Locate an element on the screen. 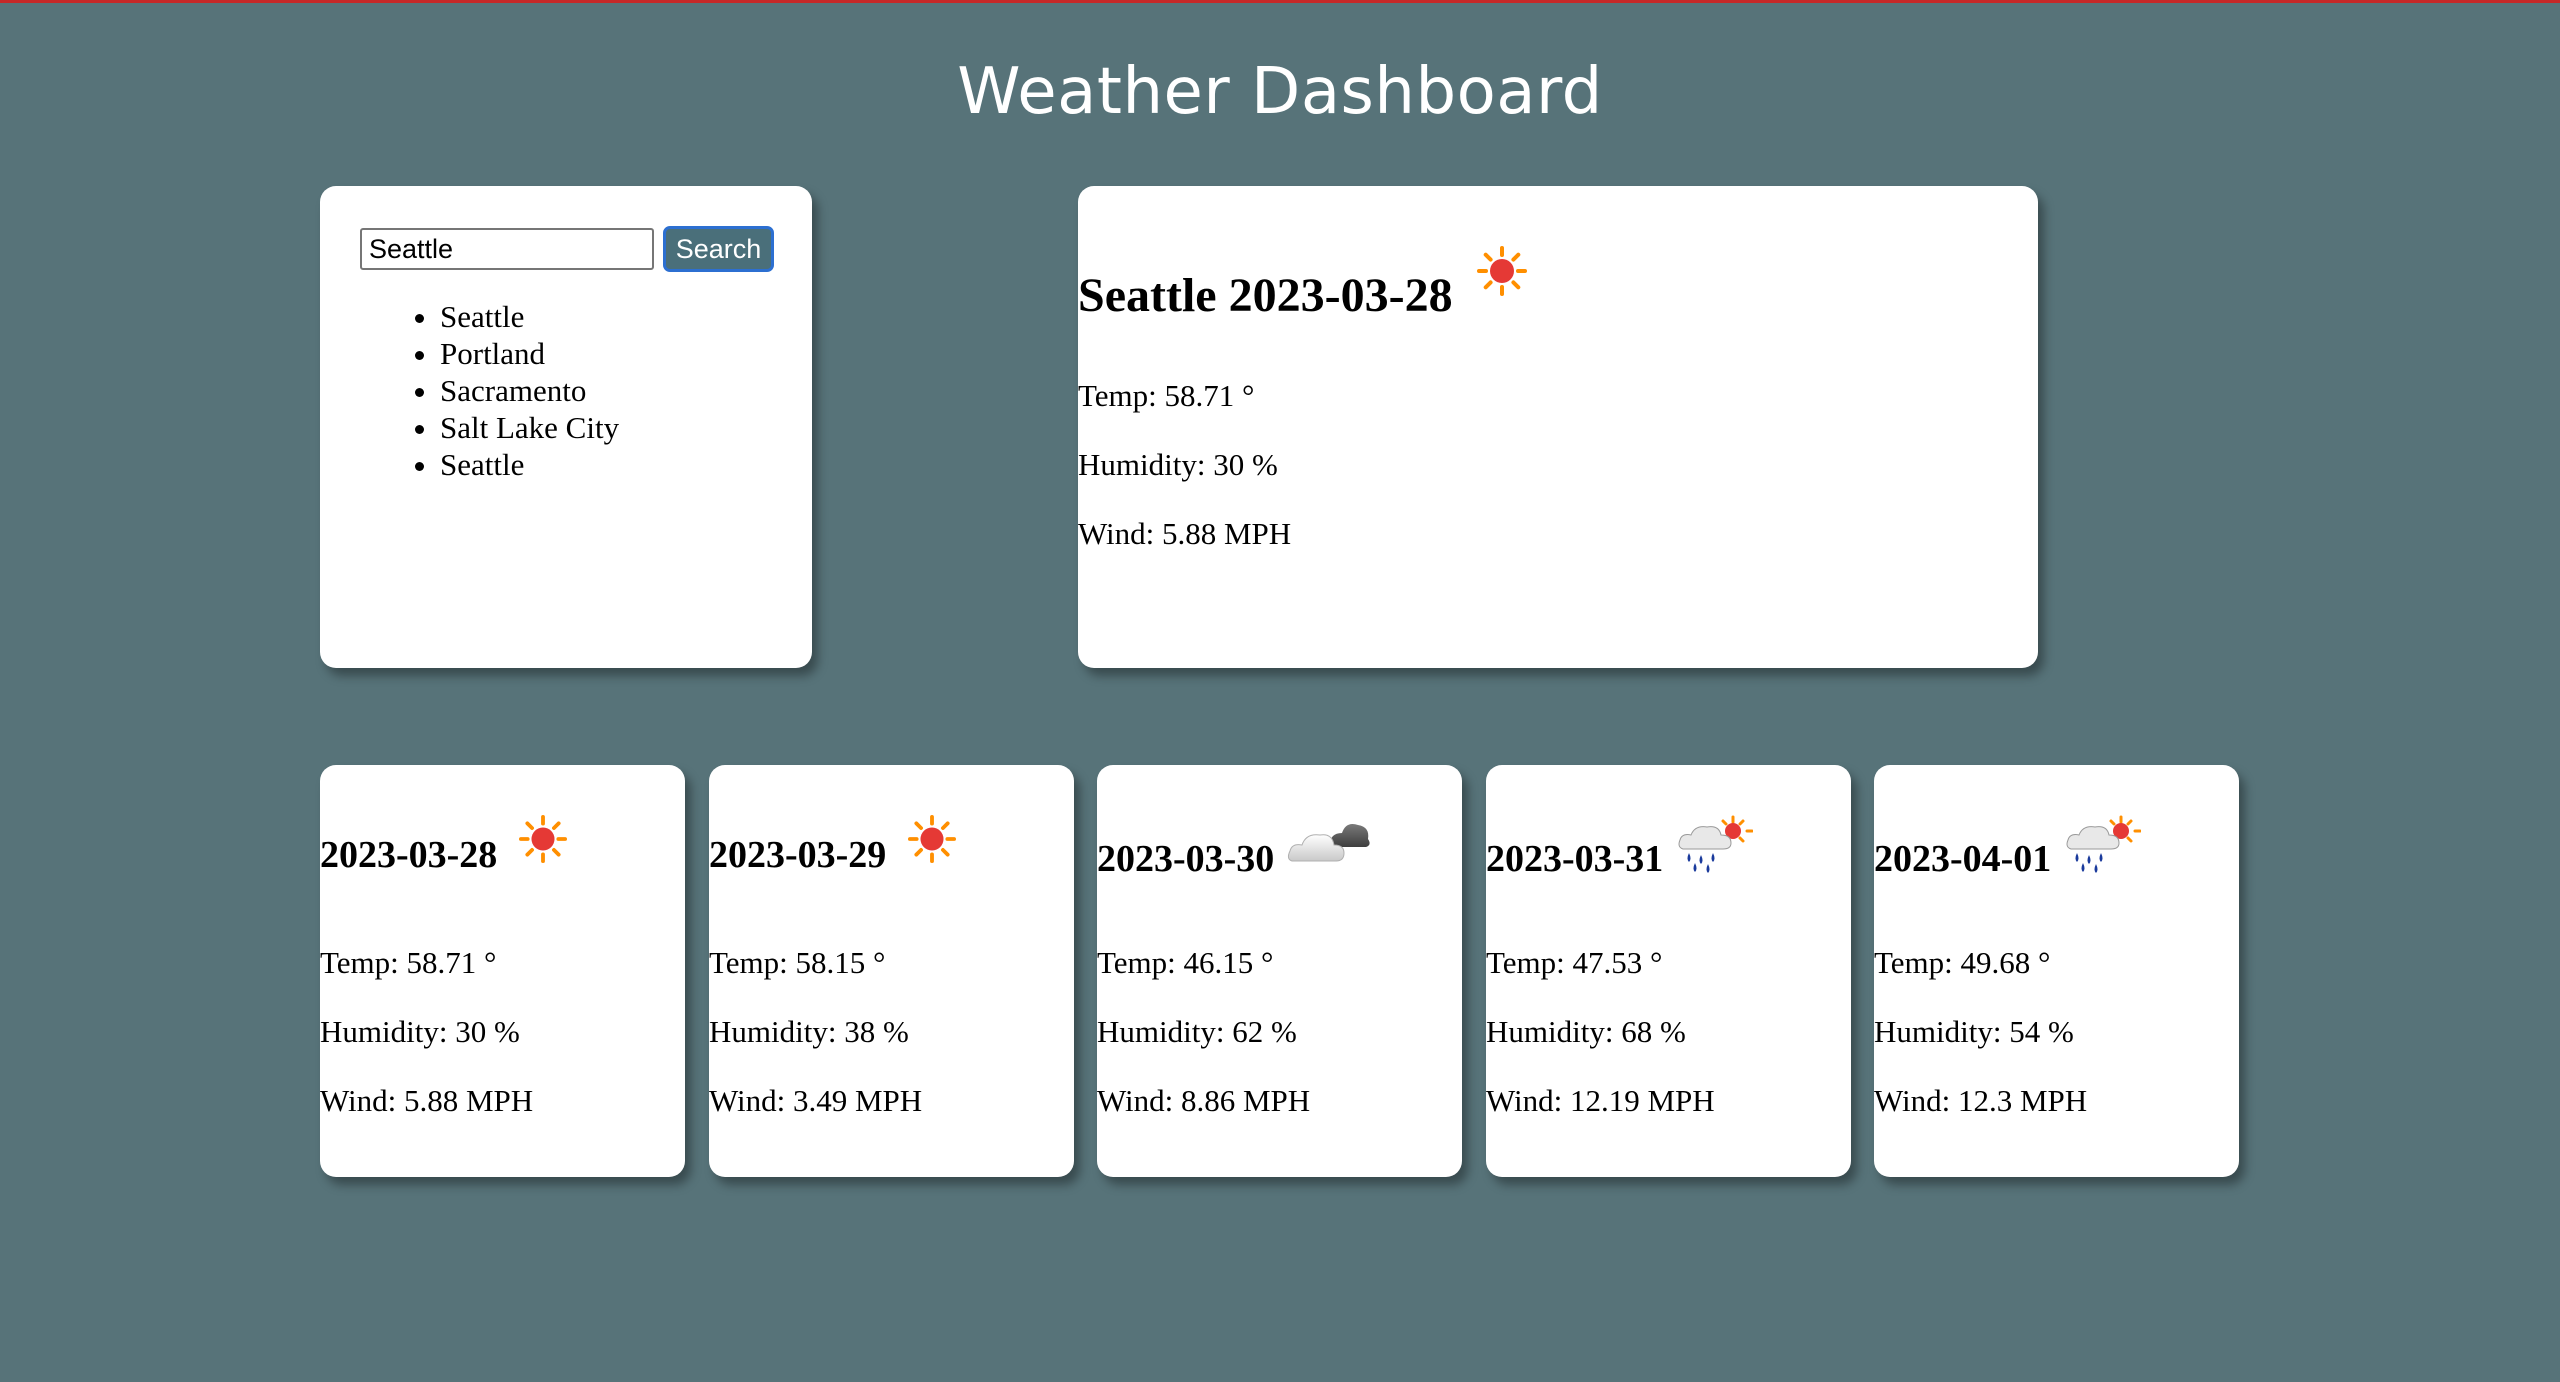 Image resolution: width=2560 pixels, height=1382 pixels. history-item-1: Portland is located at coordinates (529, 353).